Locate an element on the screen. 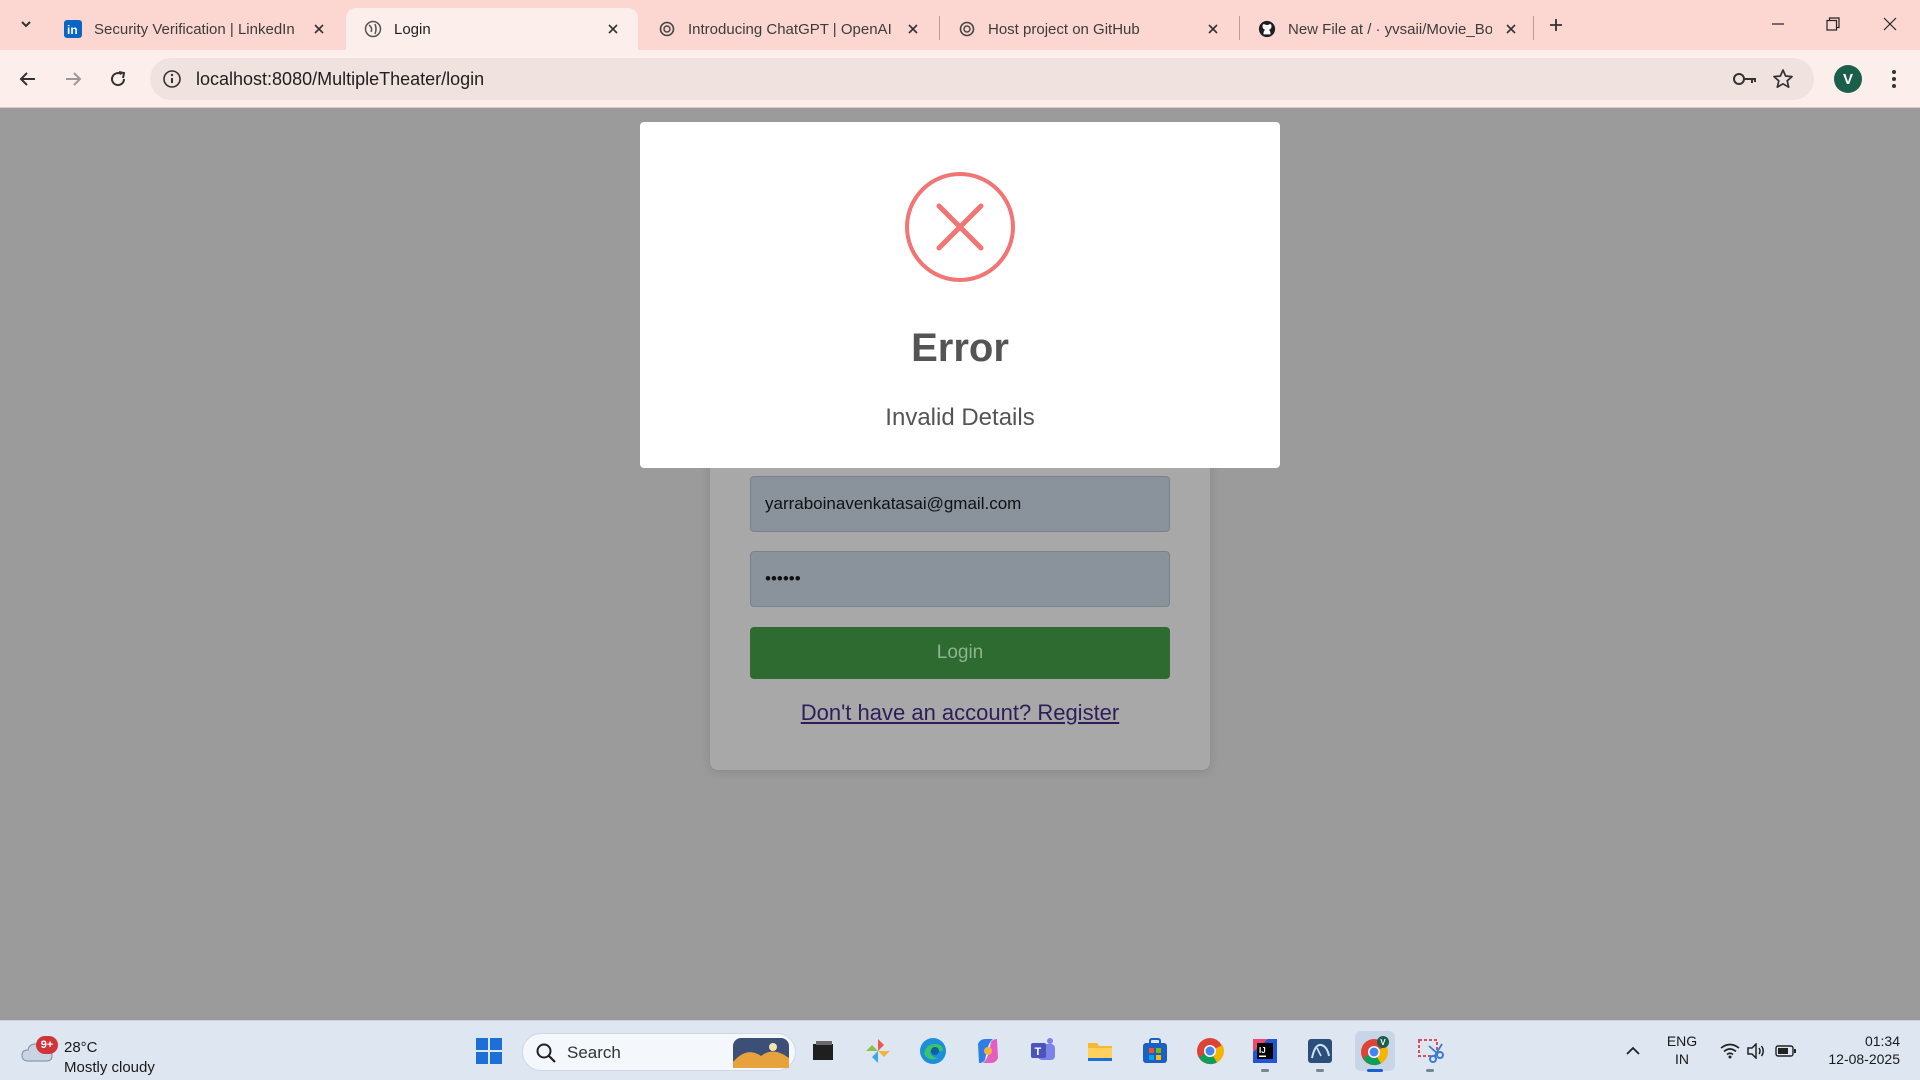  plus-icon is located at coordinates (1556, 25).